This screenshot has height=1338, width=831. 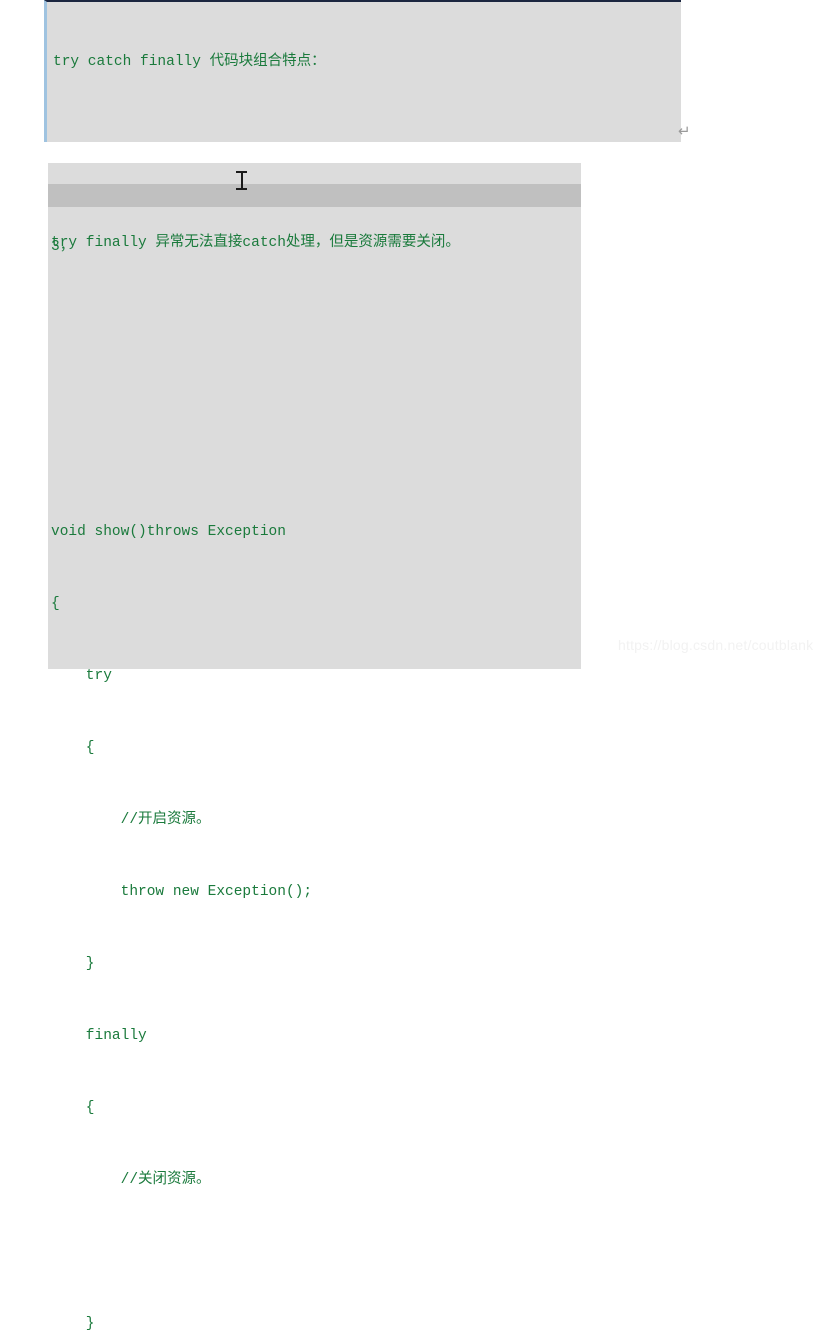 What do you see at coordinates (131, 1180) in the screenshot?
I see `code-line: //关闭资源。` at bounding box center [131, 1180].